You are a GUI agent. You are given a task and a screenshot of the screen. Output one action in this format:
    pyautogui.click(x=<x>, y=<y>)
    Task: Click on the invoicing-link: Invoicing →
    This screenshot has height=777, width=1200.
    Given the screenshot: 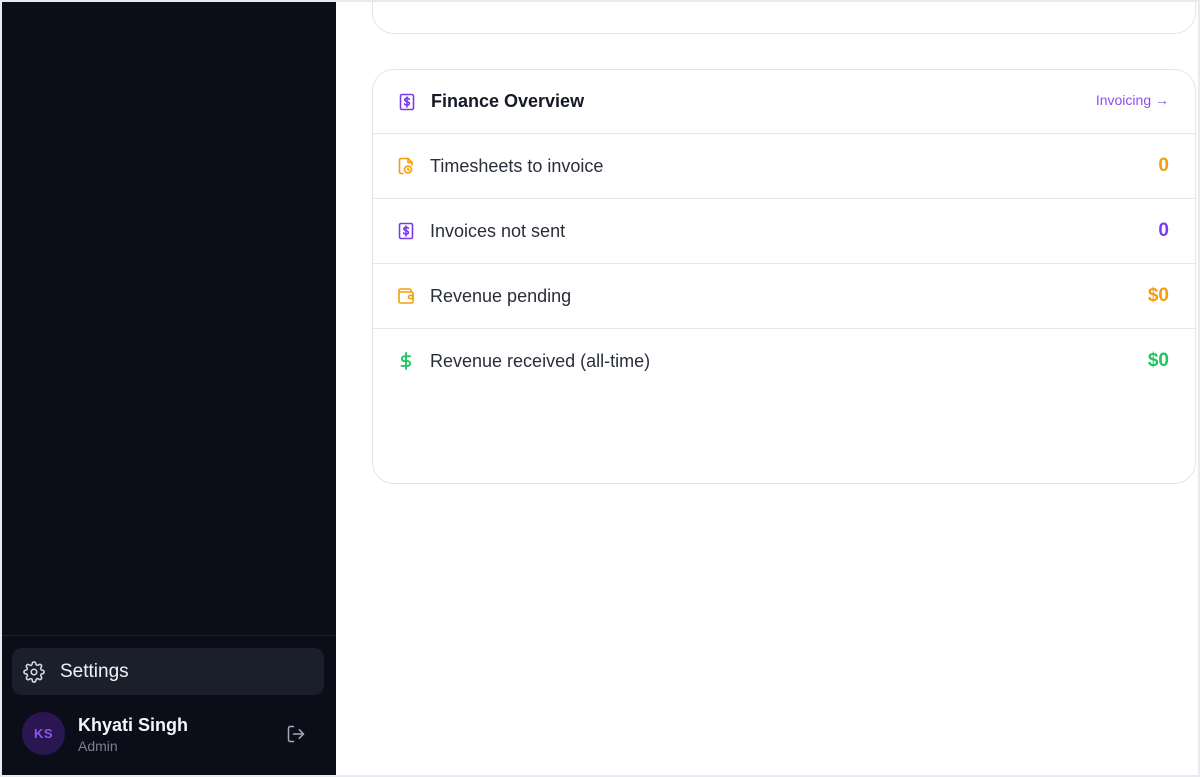 What is the action you would take?
    pyautogui.click(x=1132, y=100)
    